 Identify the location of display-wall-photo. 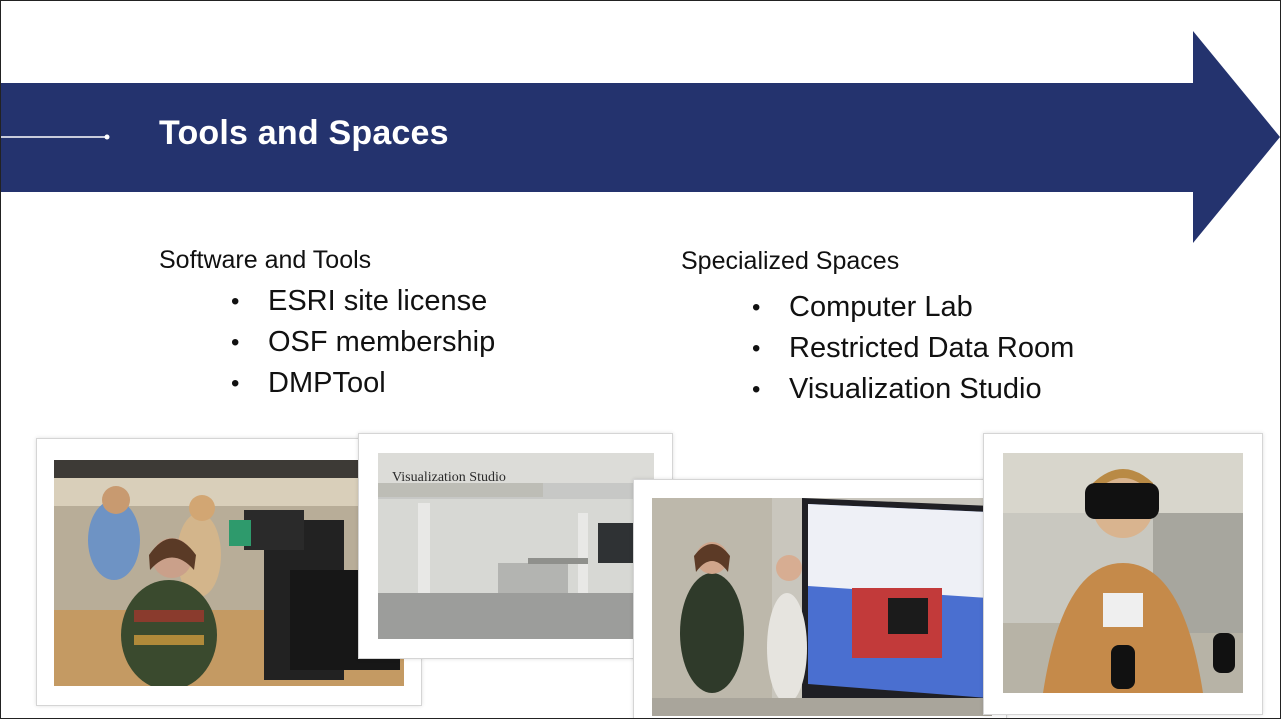
(820, 598).